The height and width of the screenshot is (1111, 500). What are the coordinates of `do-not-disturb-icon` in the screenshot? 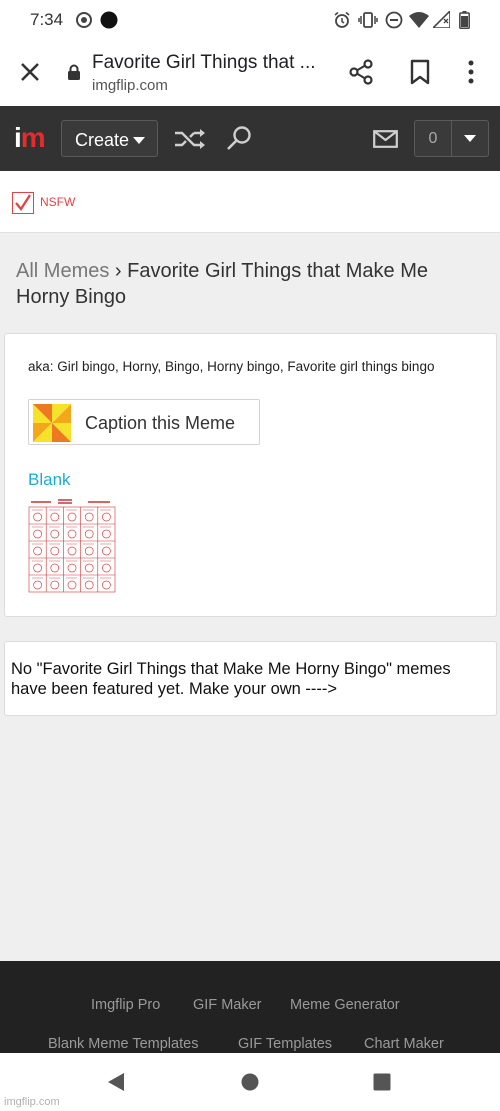 It's located at (394, 20).